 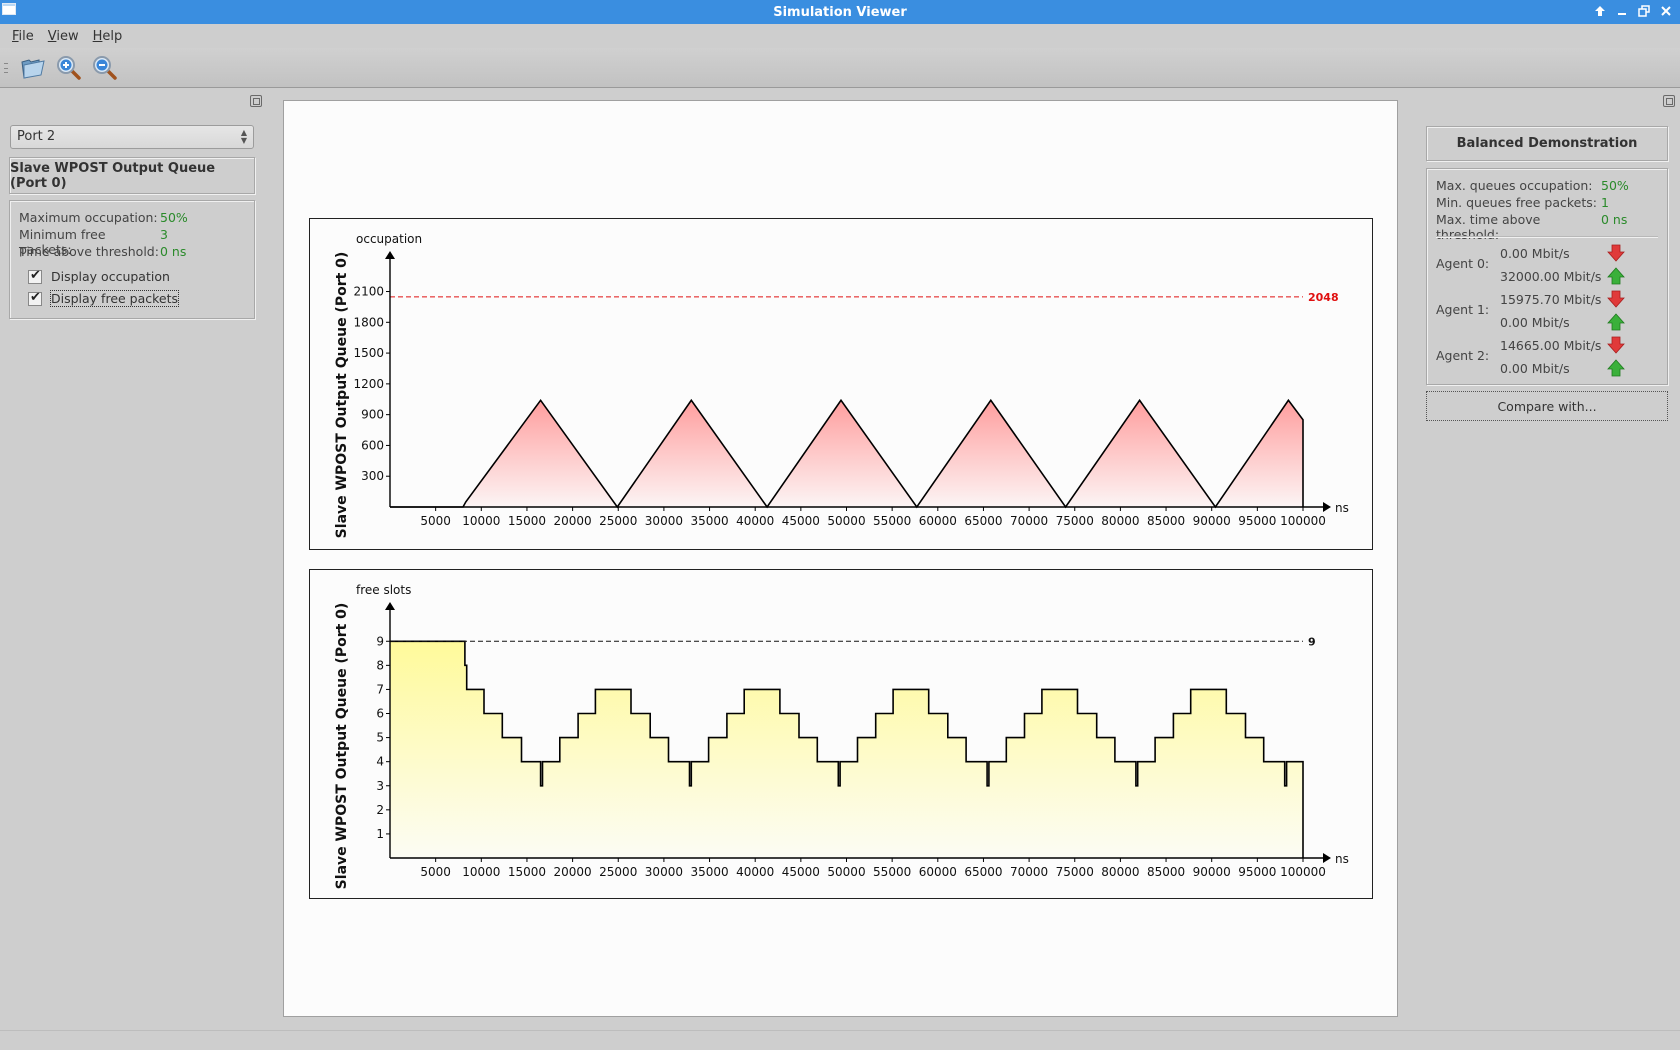 What do you see at coordinates (840, 12) in the screenshot?
I see `window-titlebar: Simulation Viewer` at bounding box center [840, 12].